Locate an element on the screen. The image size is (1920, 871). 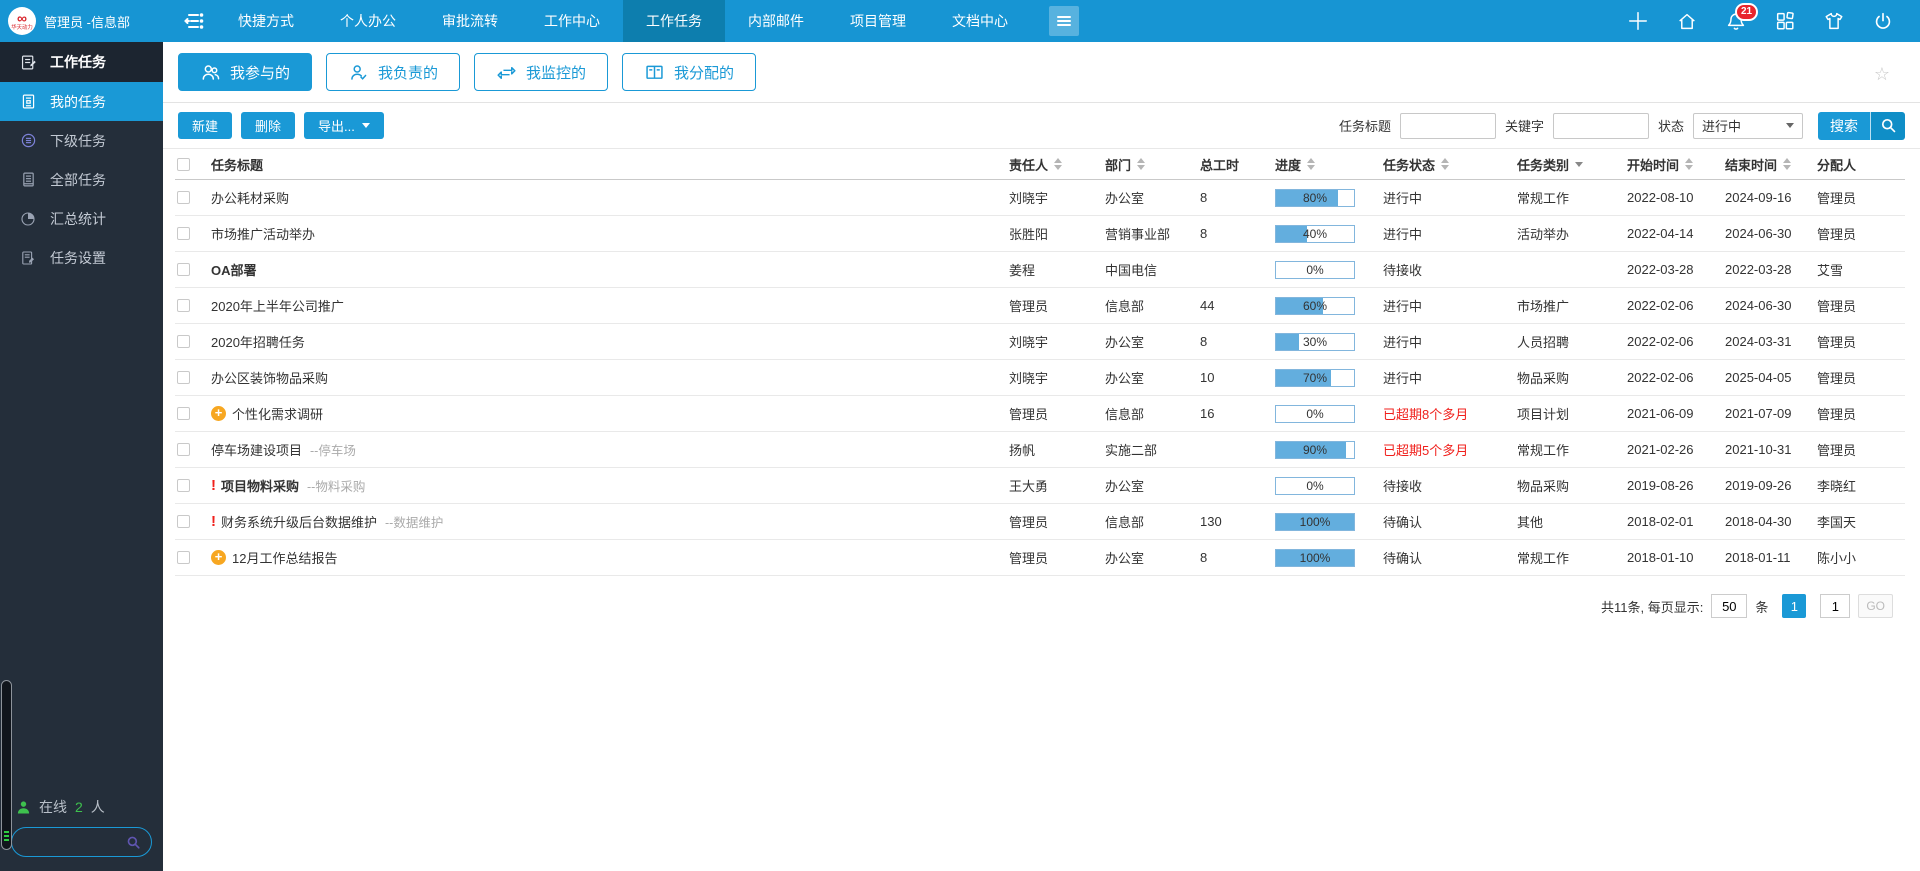
status-select: 进行中 is located at coordinates (1748, 125).